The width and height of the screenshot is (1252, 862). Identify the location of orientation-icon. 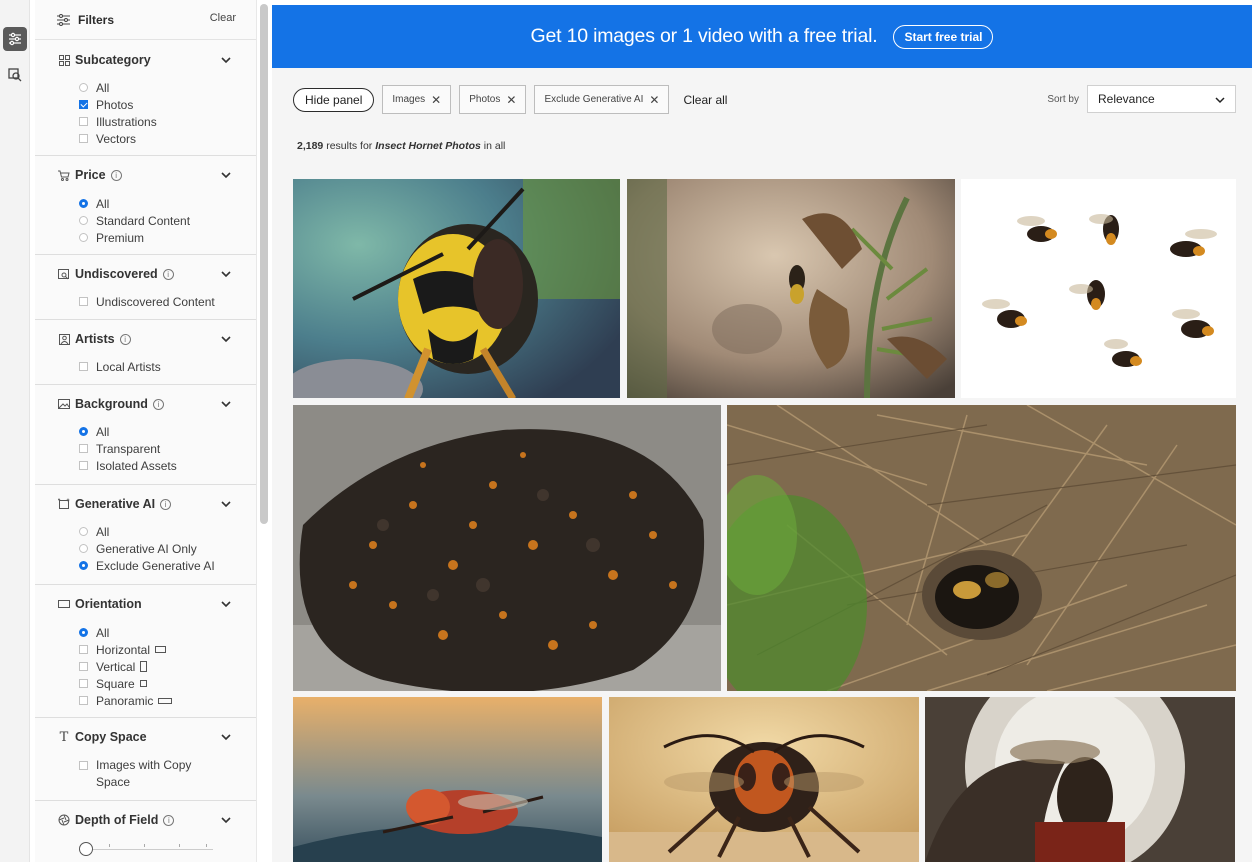
(64, 604).